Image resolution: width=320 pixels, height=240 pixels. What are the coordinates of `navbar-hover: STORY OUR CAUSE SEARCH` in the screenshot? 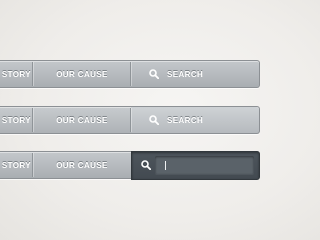 It's located at (130, 120).